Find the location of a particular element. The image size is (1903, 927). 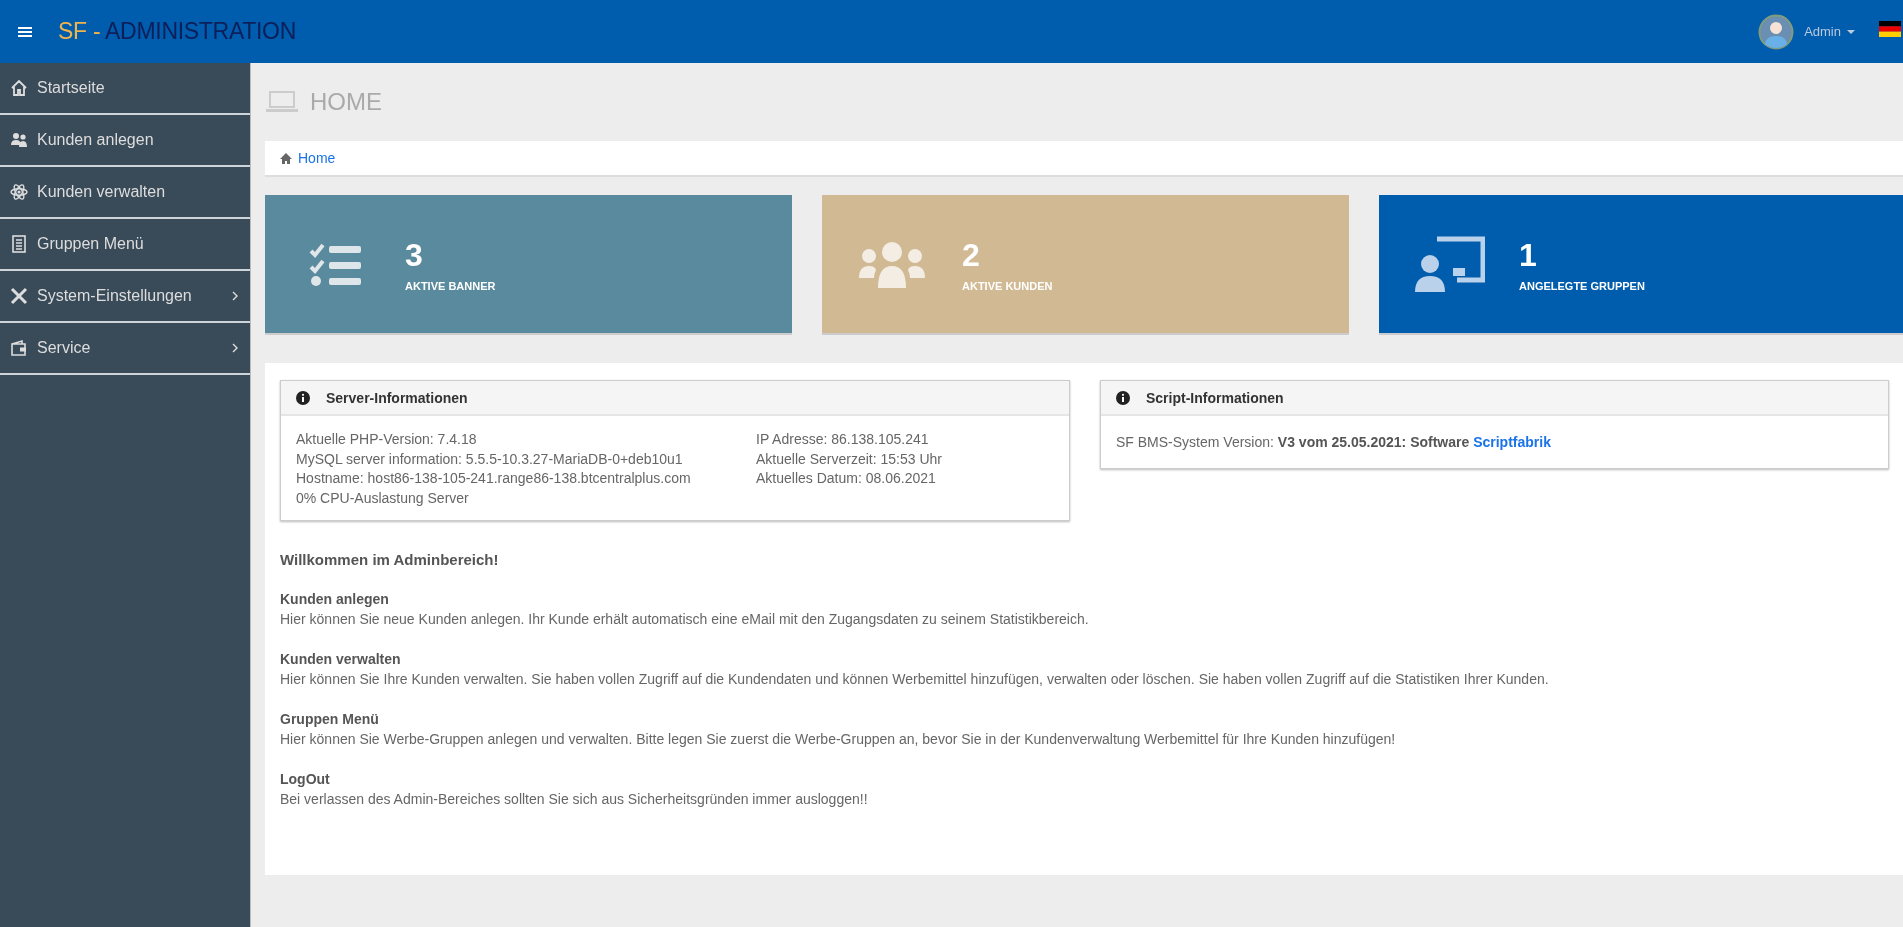

presenter-icon is located at coordinates (1449, 264).